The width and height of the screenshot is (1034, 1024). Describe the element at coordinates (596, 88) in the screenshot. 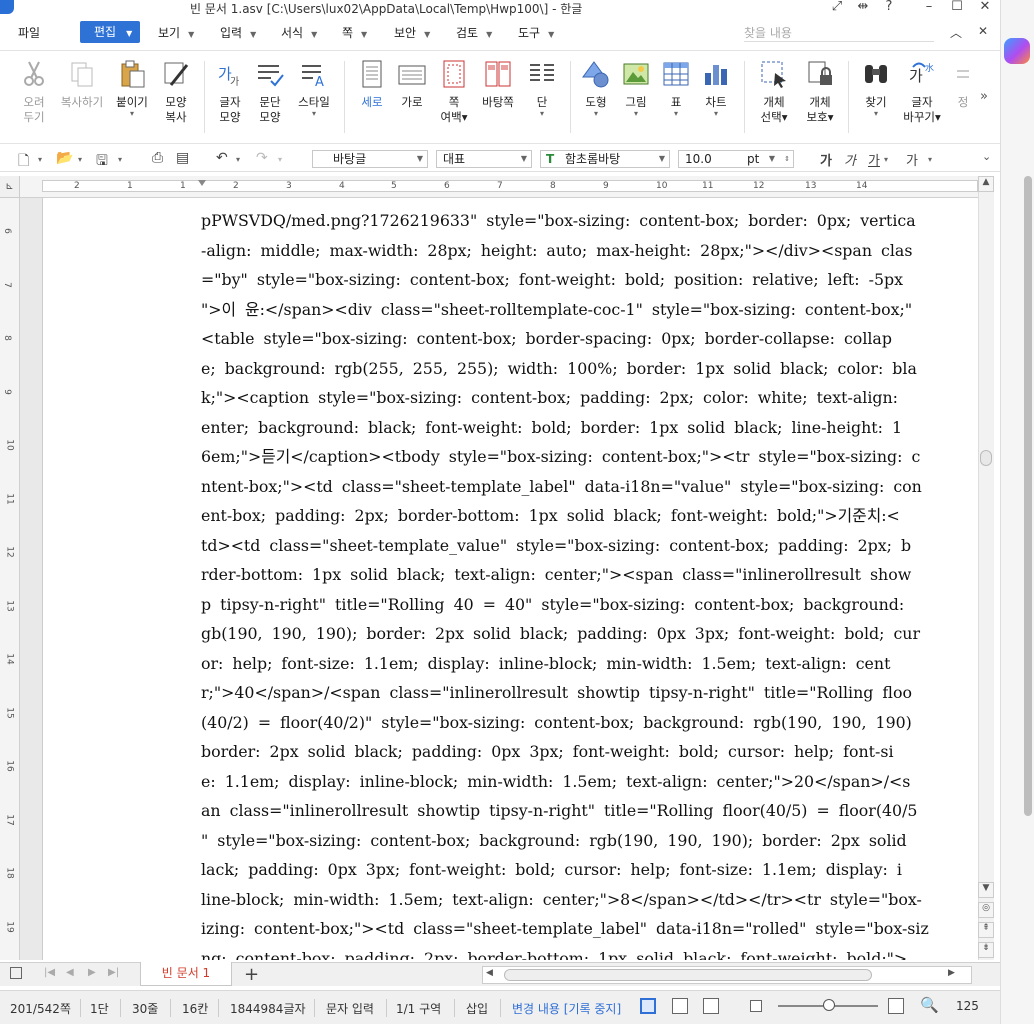

I see `shape-button: 도형 ▾` at that location.